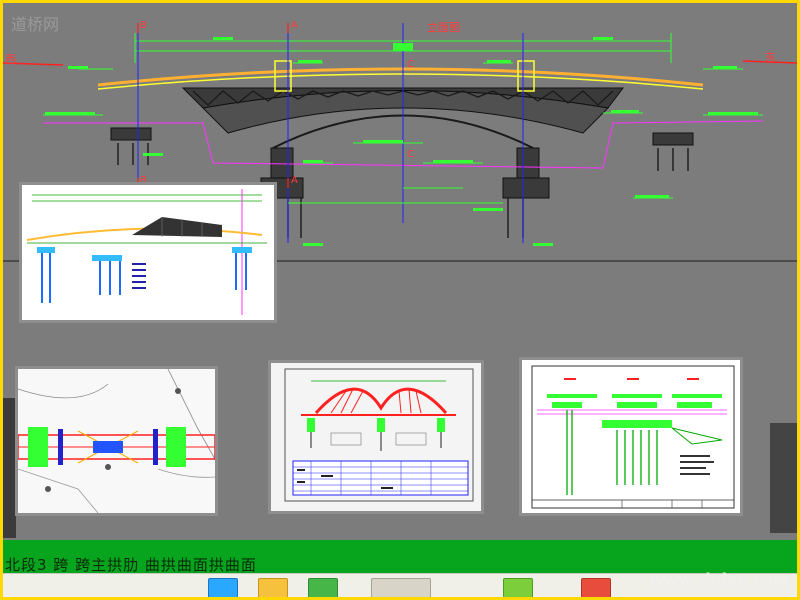 This screenshot has height=600, width=800. What do you see at coordinates (518, 587) in the screenshot?
I see `taskbar-tool-icon` at bounding box center [518, 587].